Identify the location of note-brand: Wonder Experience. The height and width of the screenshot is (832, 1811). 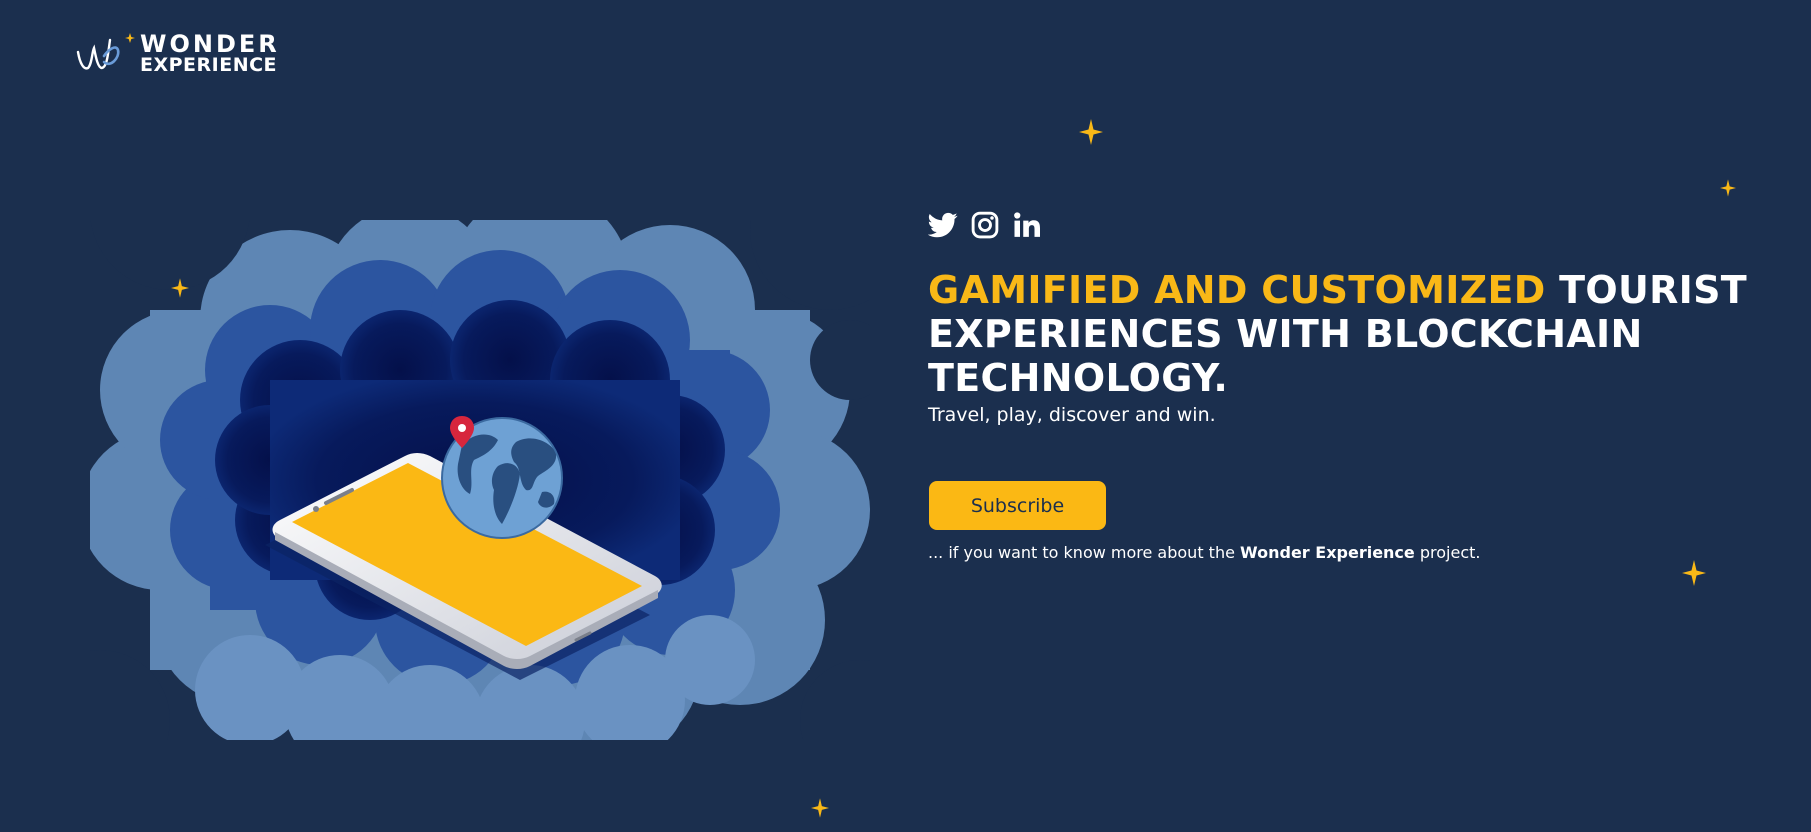
(1327, 552).